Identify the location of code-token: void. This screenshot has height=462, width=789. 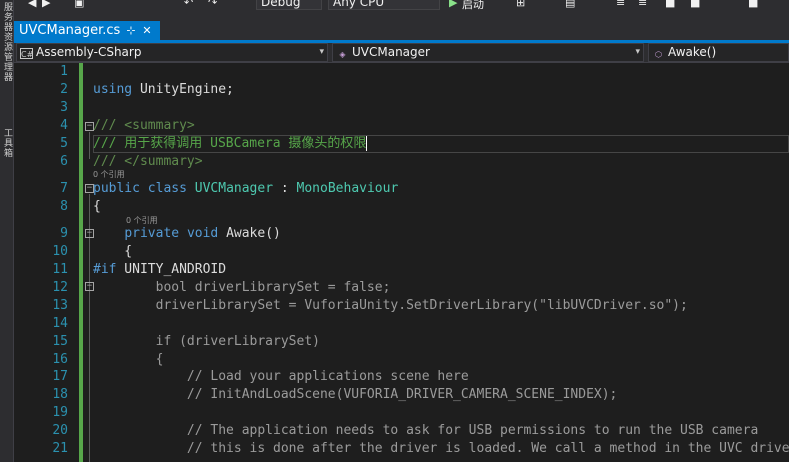
(202, 233).